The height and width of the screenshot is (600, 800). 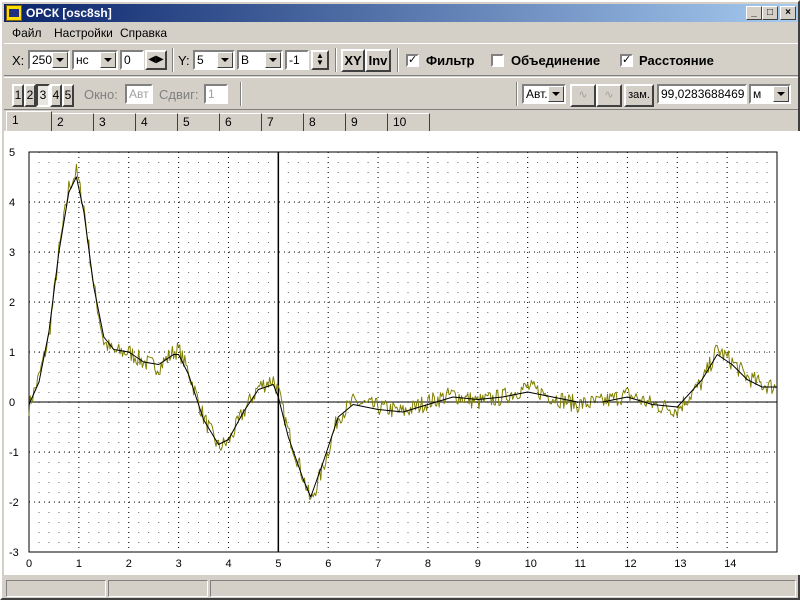 I want to click on y-tick-label: 4, so click(x=12, y=203).